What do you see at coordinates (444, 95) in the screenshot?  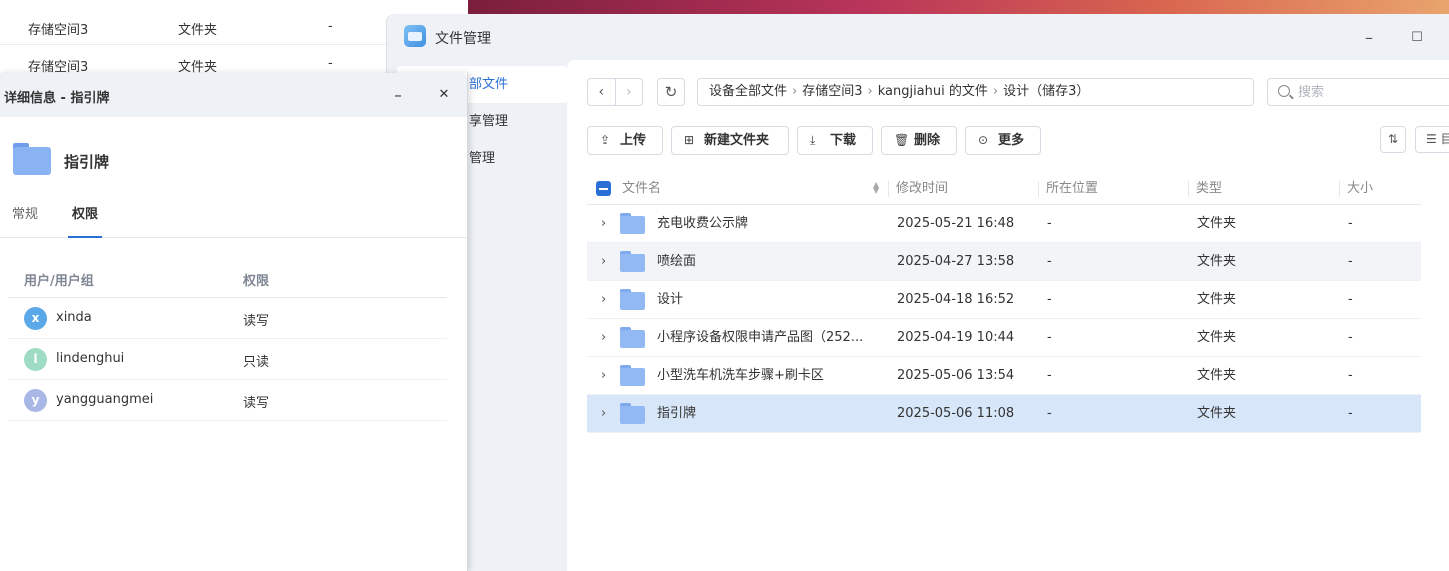 I see `dialog-close-button: ✕` at bounding box center [444, 95].